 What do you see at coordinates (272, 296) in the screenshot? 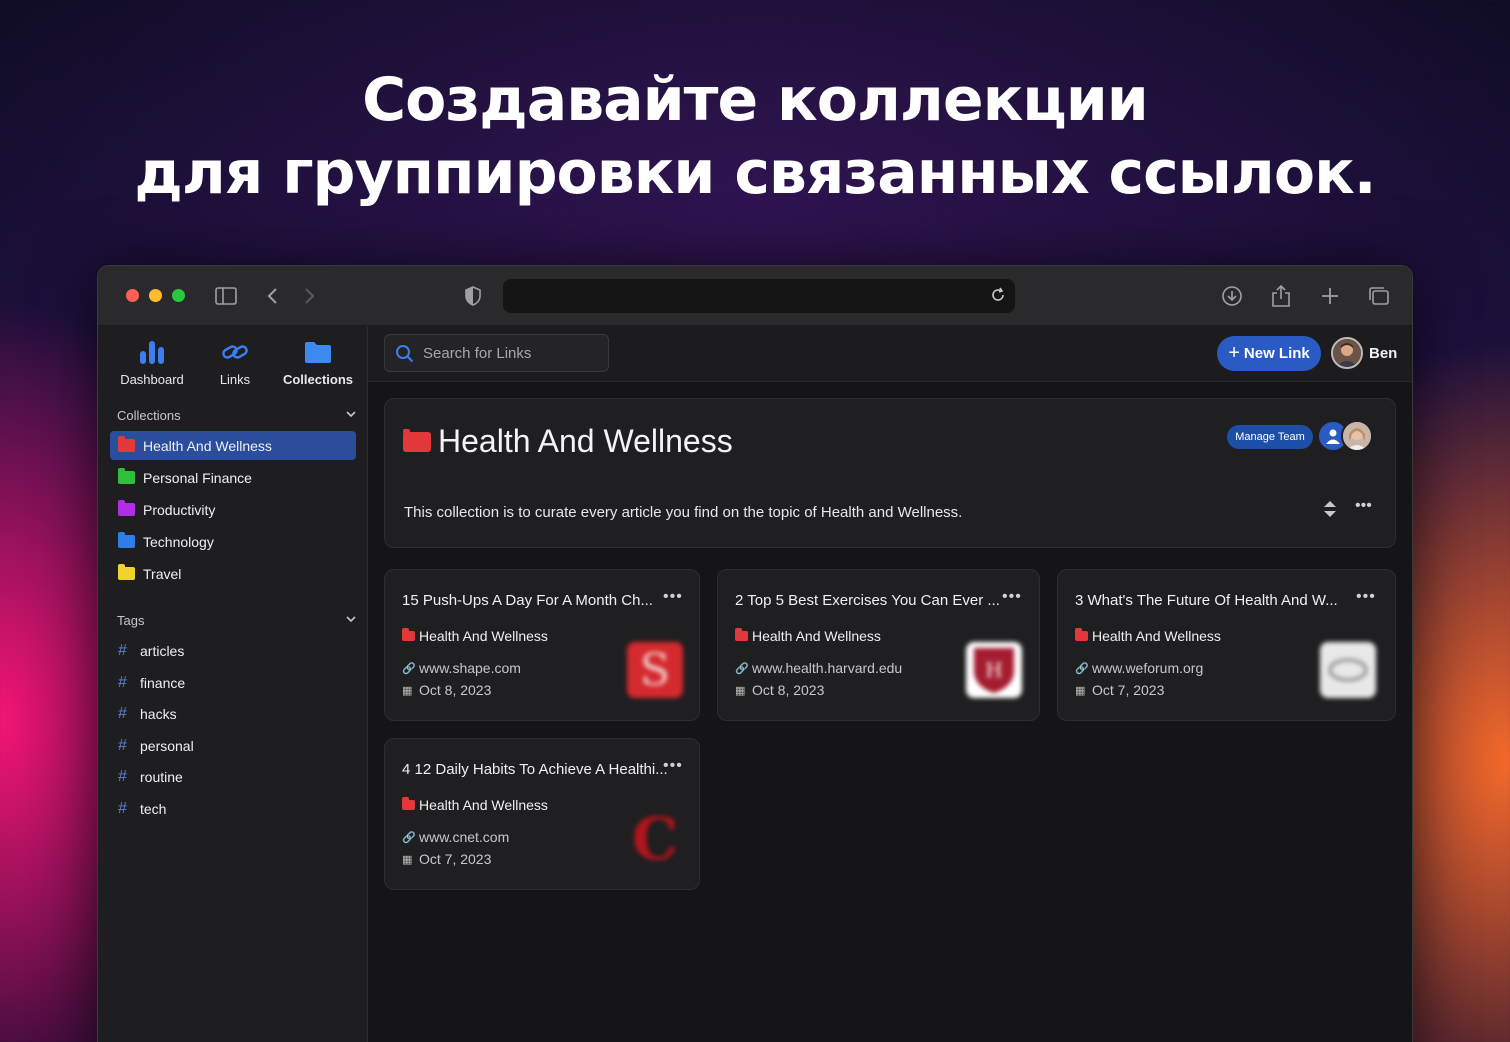
I see `back-icon` at bounding box center [272, 296].